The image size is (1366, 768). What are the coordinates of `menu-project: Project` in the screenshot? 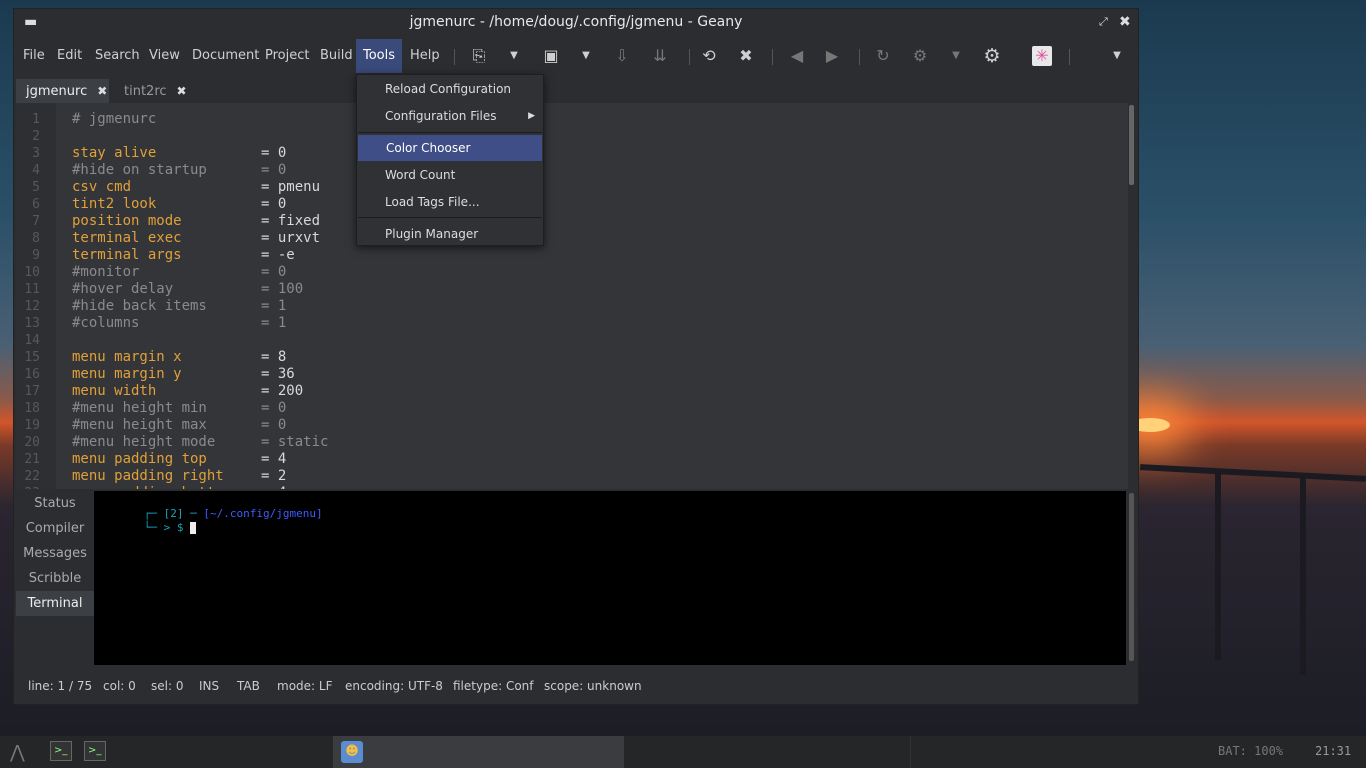 It's located at (287, 56).